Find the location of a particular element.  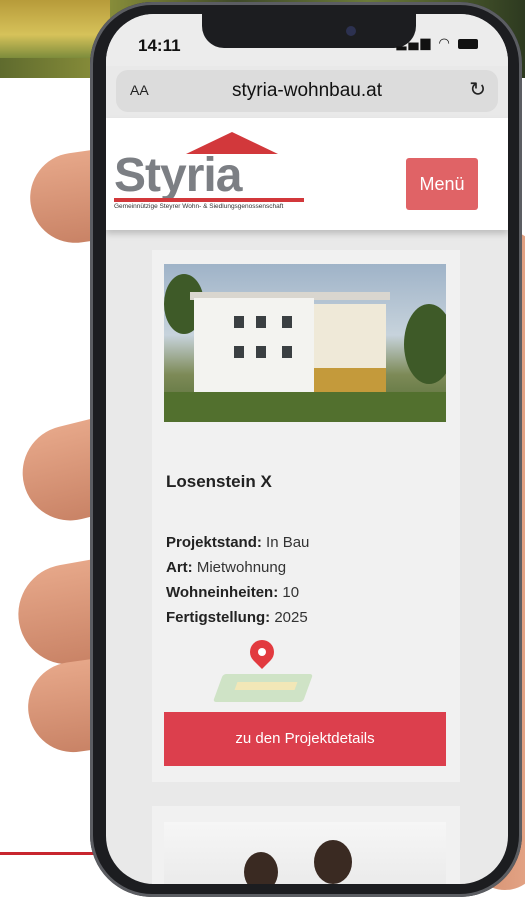

signal-icon: ▂▄▆ is located at coordinates (414, 43).